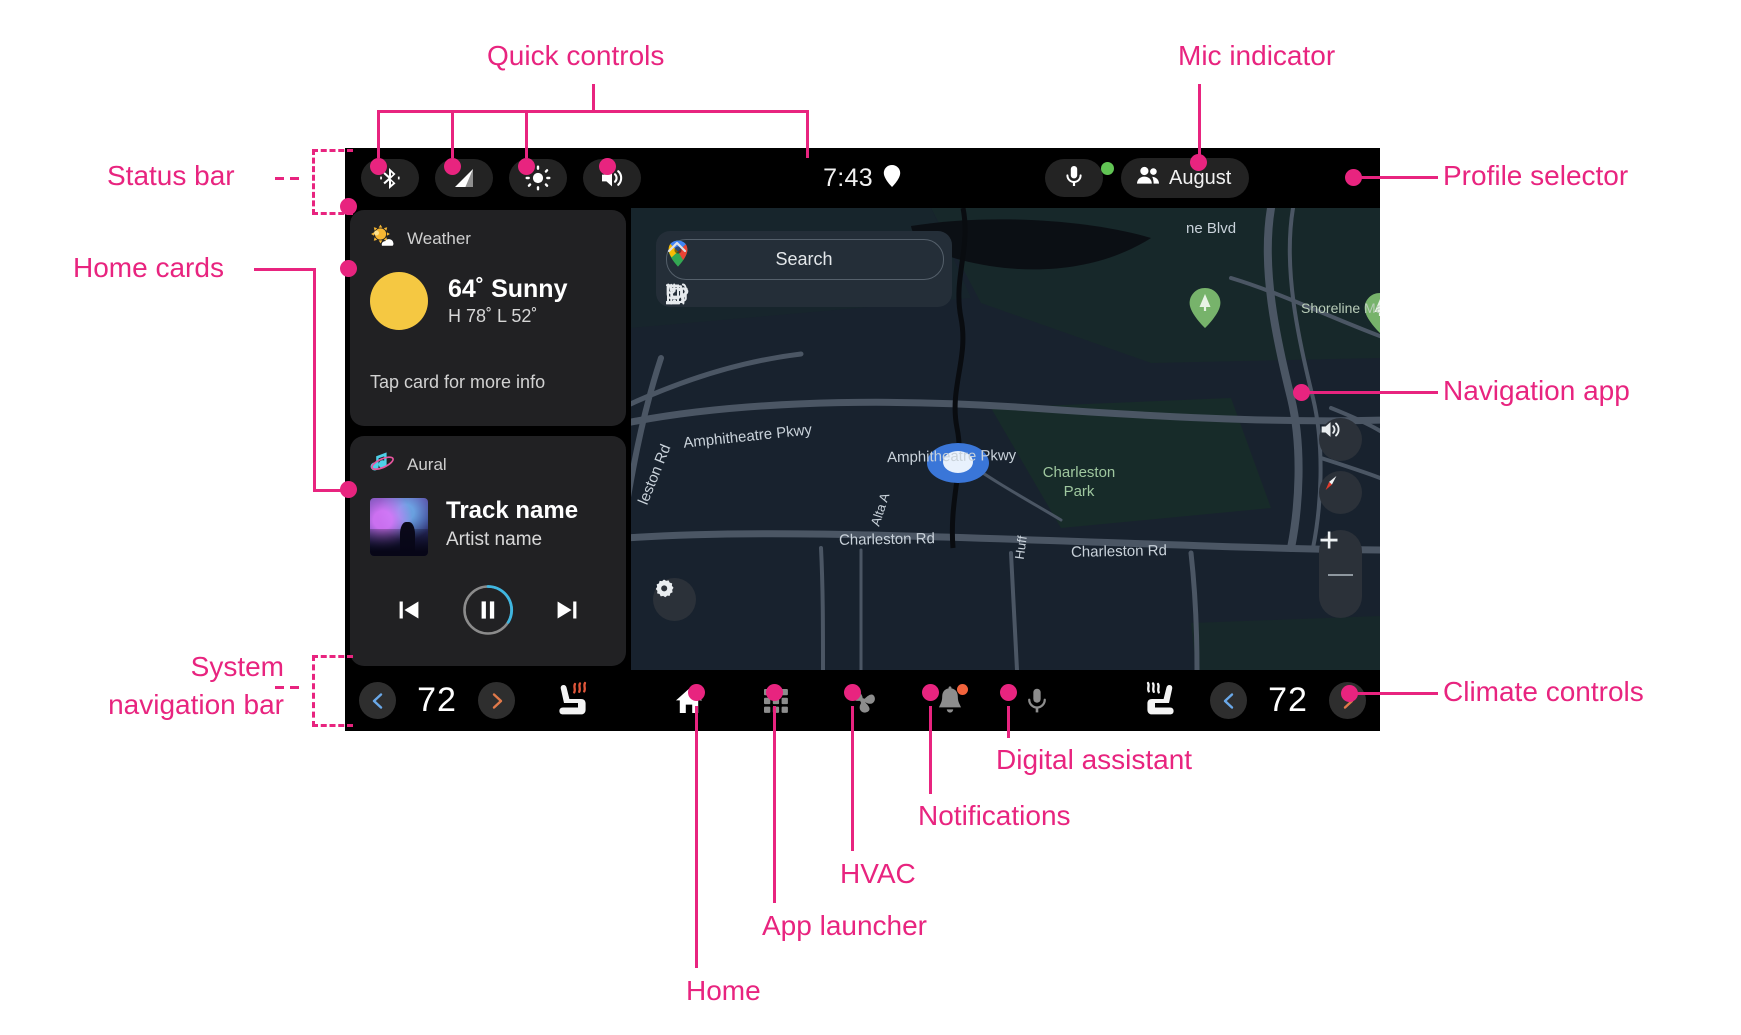  What do you see at coordinates (458, 382) in the screenshot?
I see `weather-card-hint: Tap card for more info` at bounding box center [458, 382].